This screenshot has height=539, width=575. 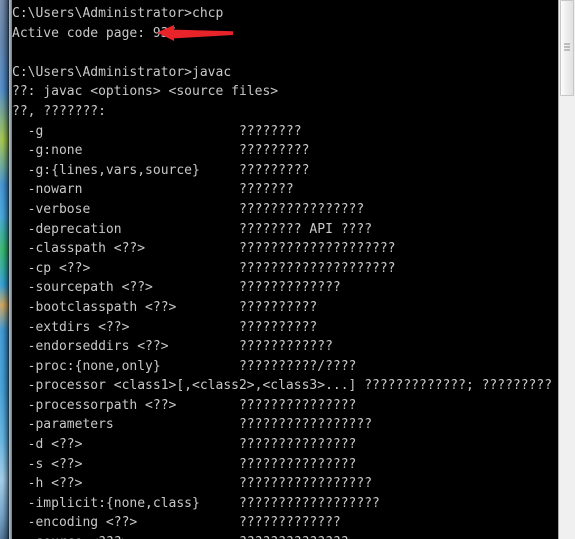 What do you see at coordinates (192, 484) in the screenshot?
I see `console-line: -h <??> ?????????????????` at bounding box center [192, 484].